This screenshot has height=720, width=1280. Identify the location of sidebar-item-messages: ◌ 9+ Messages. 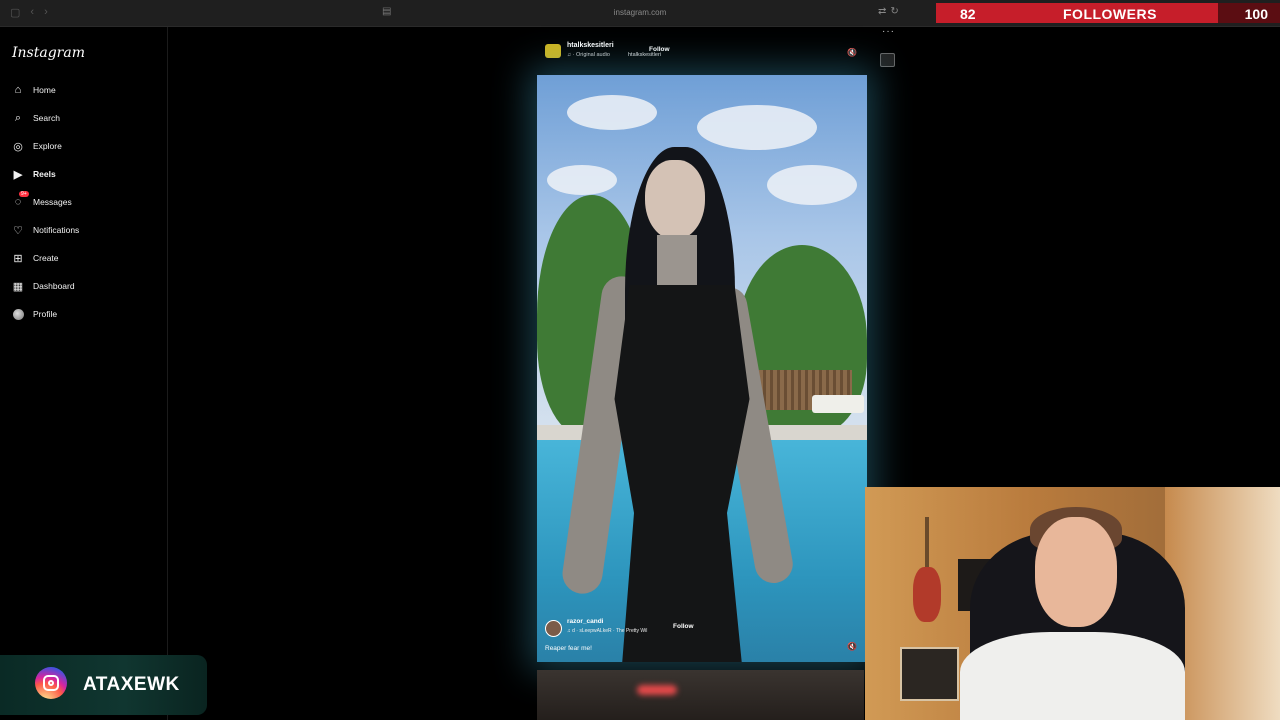
(42, 201).